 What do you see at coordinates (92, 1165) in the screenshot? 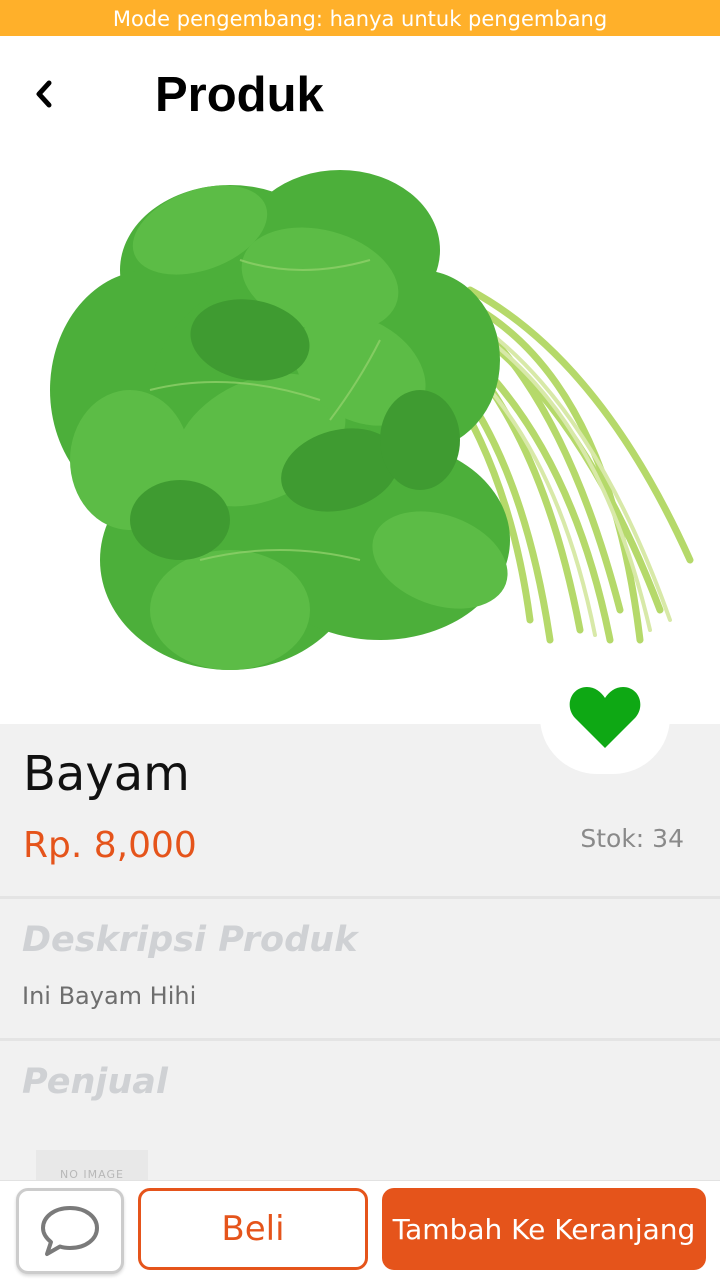
I see `seller-avatar: NO IMAGE AVAILABLE` at bounding box center [92, 1165].